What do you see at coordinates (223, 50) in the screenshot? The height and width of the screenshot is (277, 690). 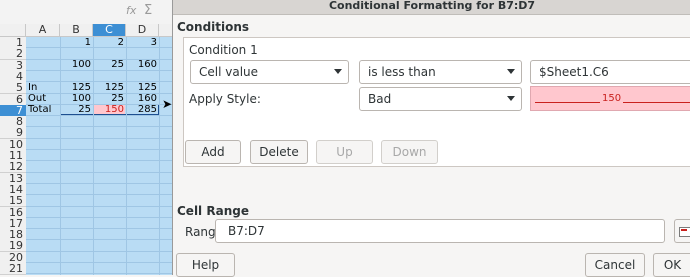 I see `condition-1-label: Condition 1` at bounding box center [223, 50].